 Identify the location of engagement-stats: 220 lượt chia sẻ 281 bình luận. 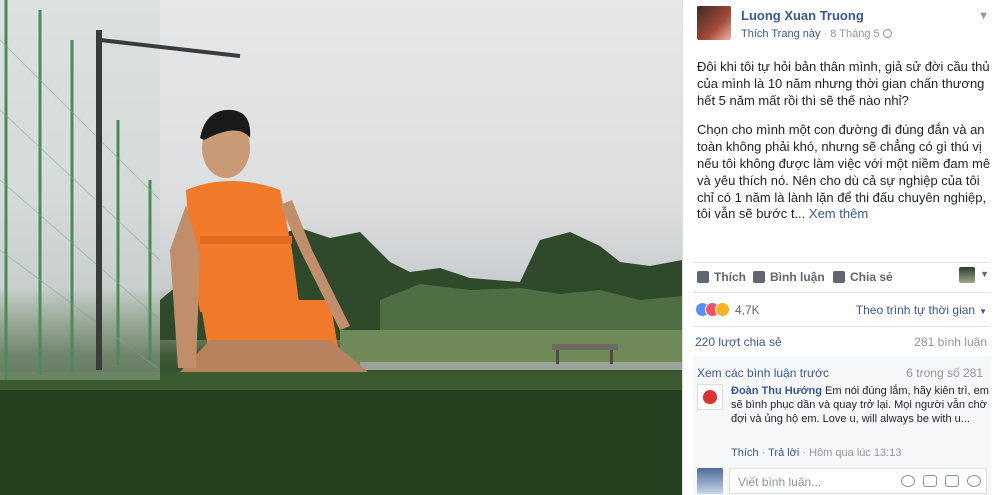
(843, 342).